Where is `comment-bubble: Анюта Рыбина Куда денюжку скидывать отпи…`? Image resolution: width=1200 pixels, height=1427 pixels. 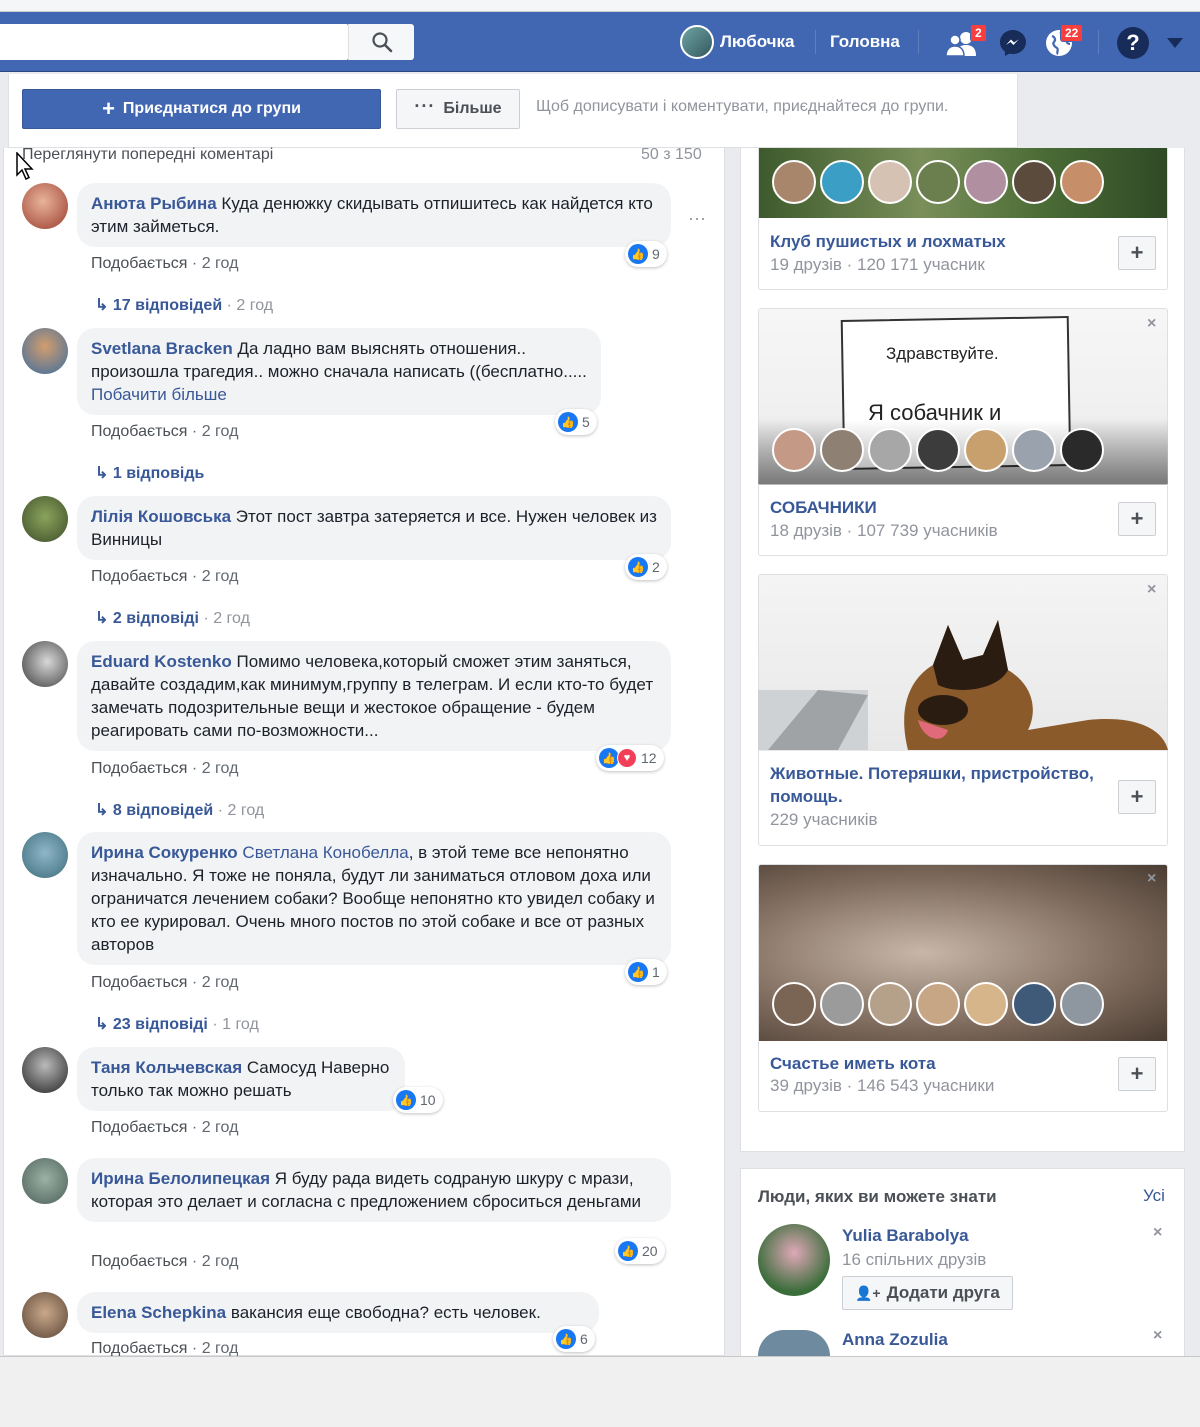
comment-bubble: Анюта Рыбина Куда денюжку скидывать отпи… is located at coordinates (374, 215).